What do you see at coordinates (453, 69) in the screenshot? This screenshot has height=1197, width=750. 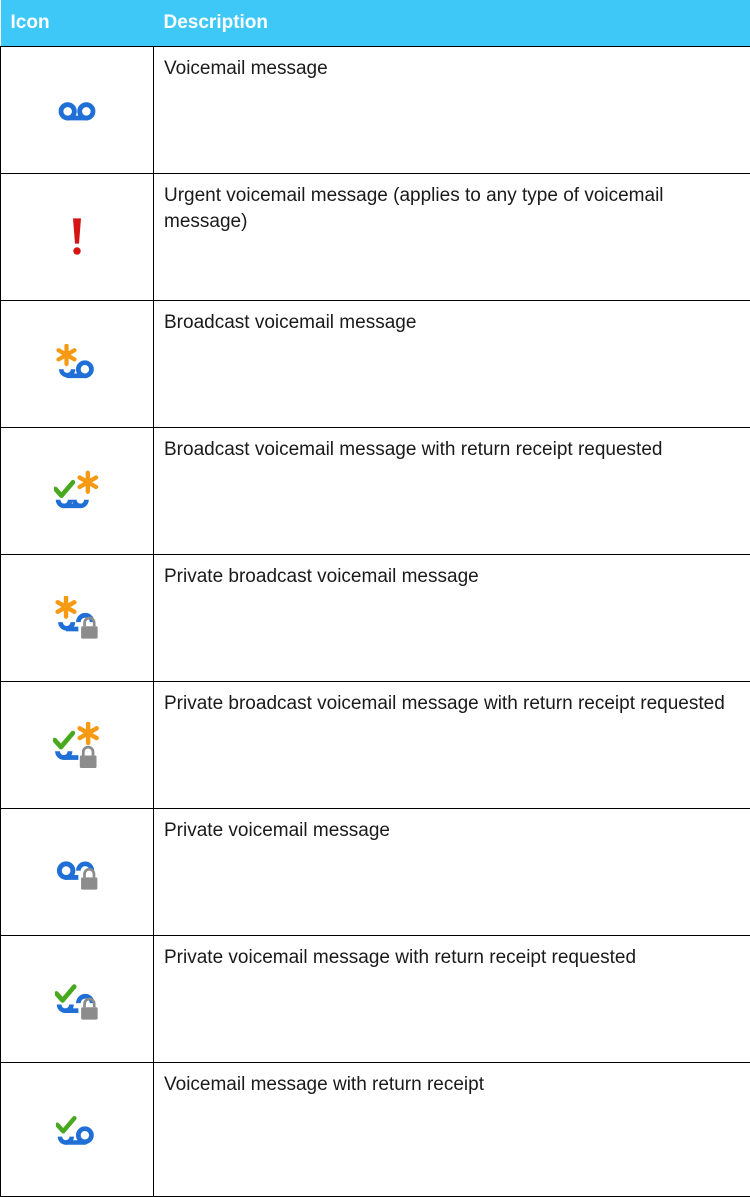 I see `description-text: Voicemail message` at bounding box center [453, 69].